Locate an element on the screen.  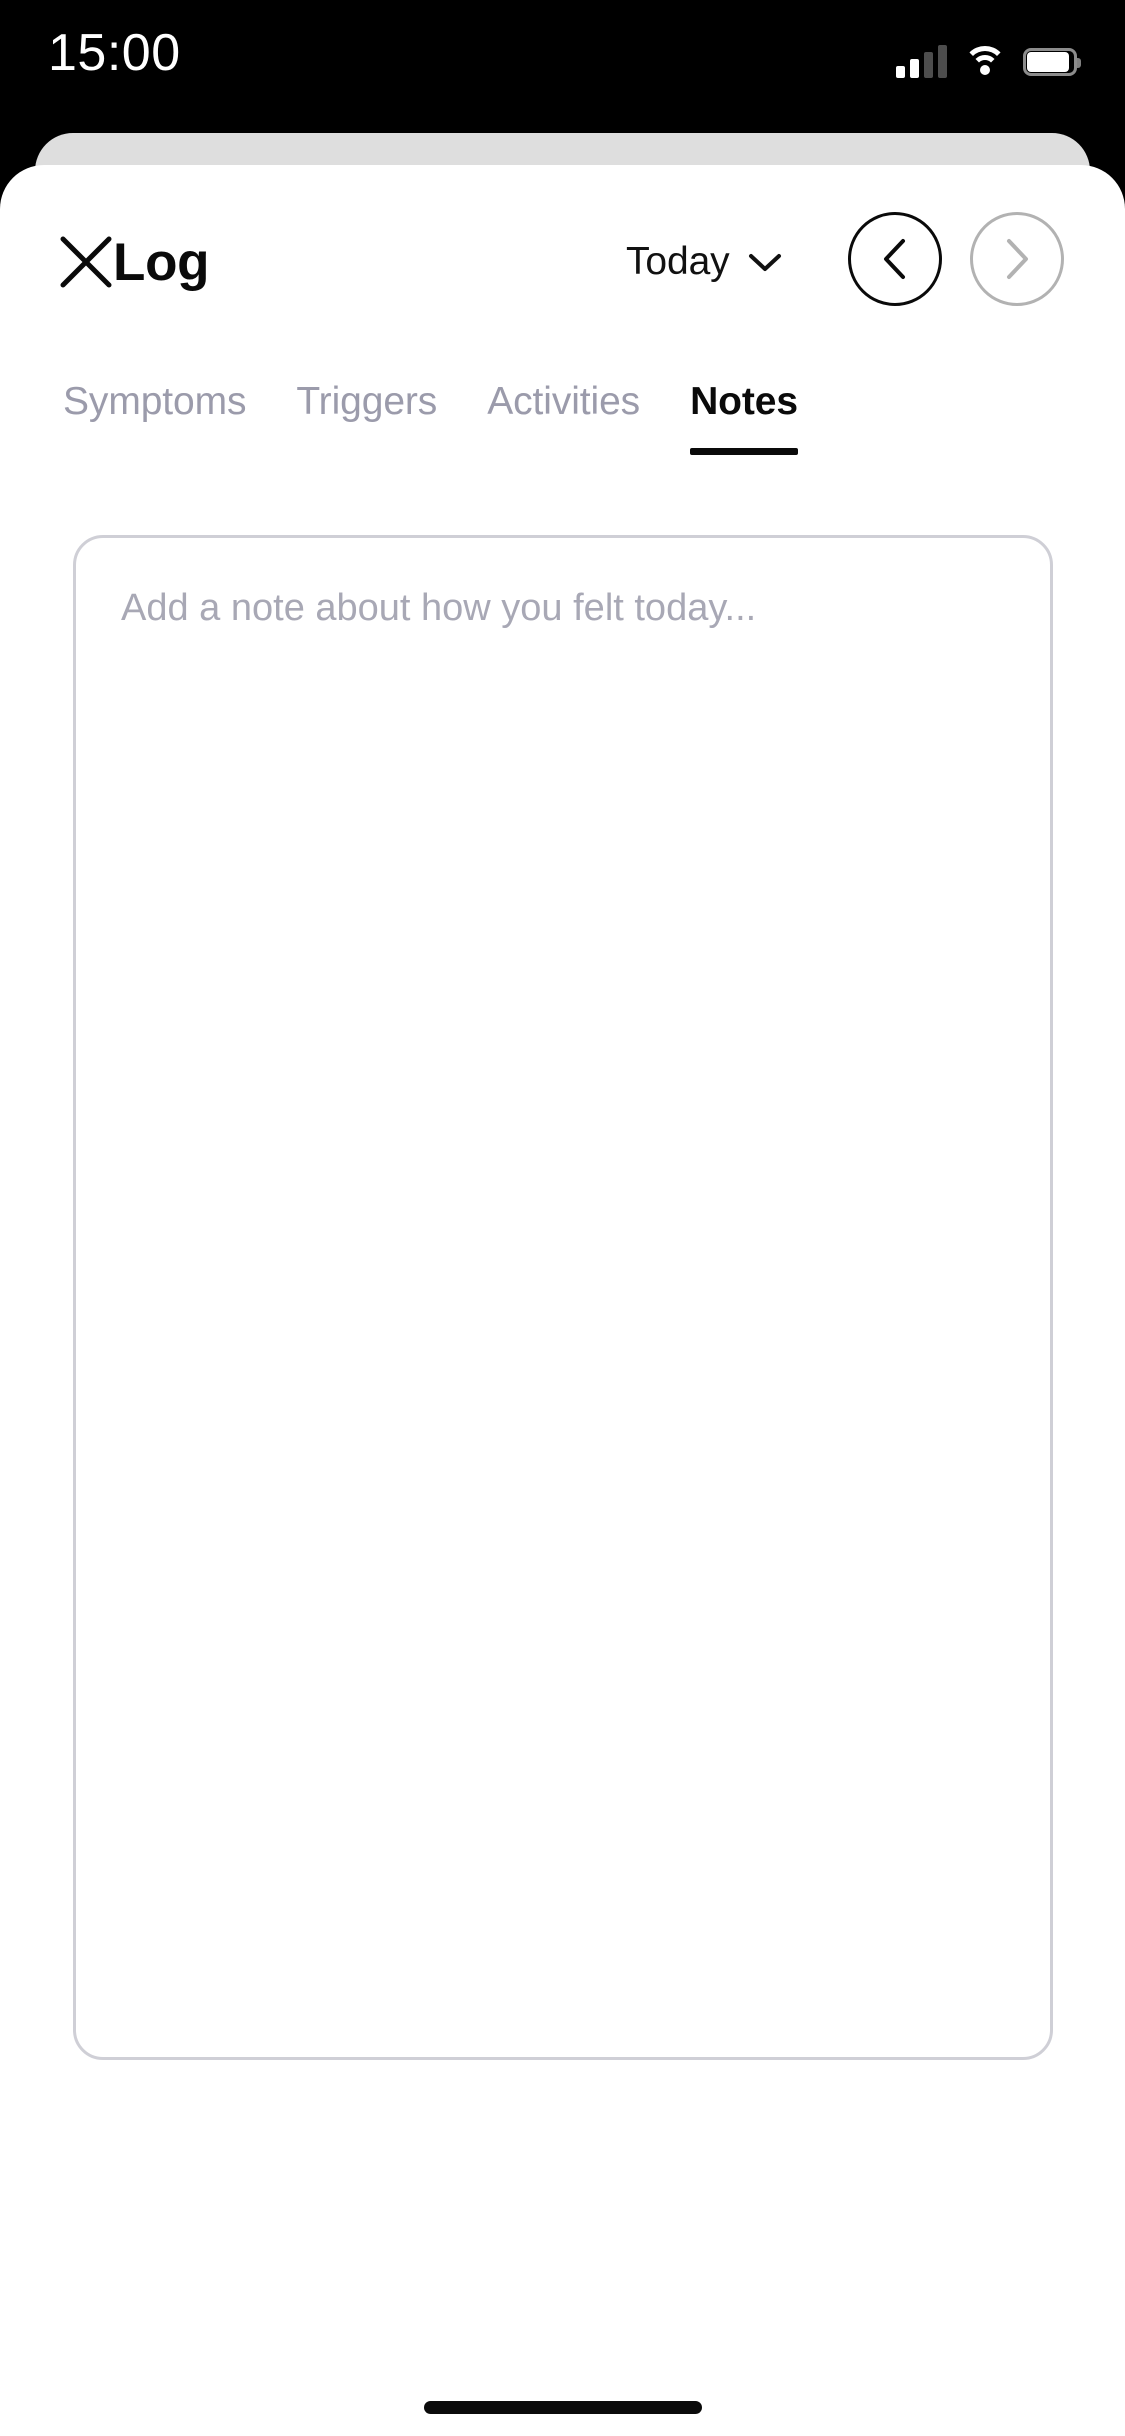
status-bar-time: 15:00 is located at coordinates (114, 53).